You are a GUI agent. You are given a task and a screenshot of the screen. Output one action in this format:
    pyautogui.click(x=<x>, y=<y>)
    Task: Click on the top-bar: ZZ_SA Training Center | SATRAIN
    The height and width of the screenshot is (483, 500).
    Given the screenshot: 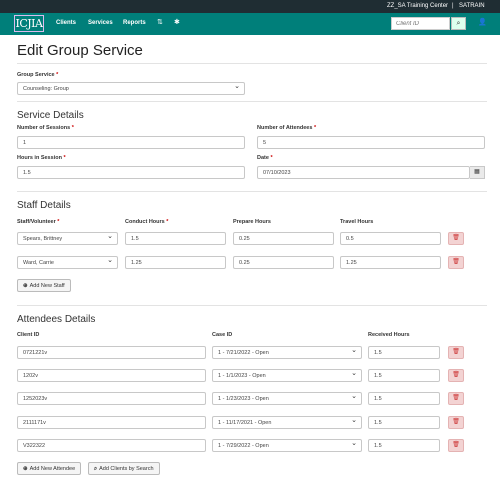 What is the action you would take?
    pyautogui.click(x=250, y=6)
    